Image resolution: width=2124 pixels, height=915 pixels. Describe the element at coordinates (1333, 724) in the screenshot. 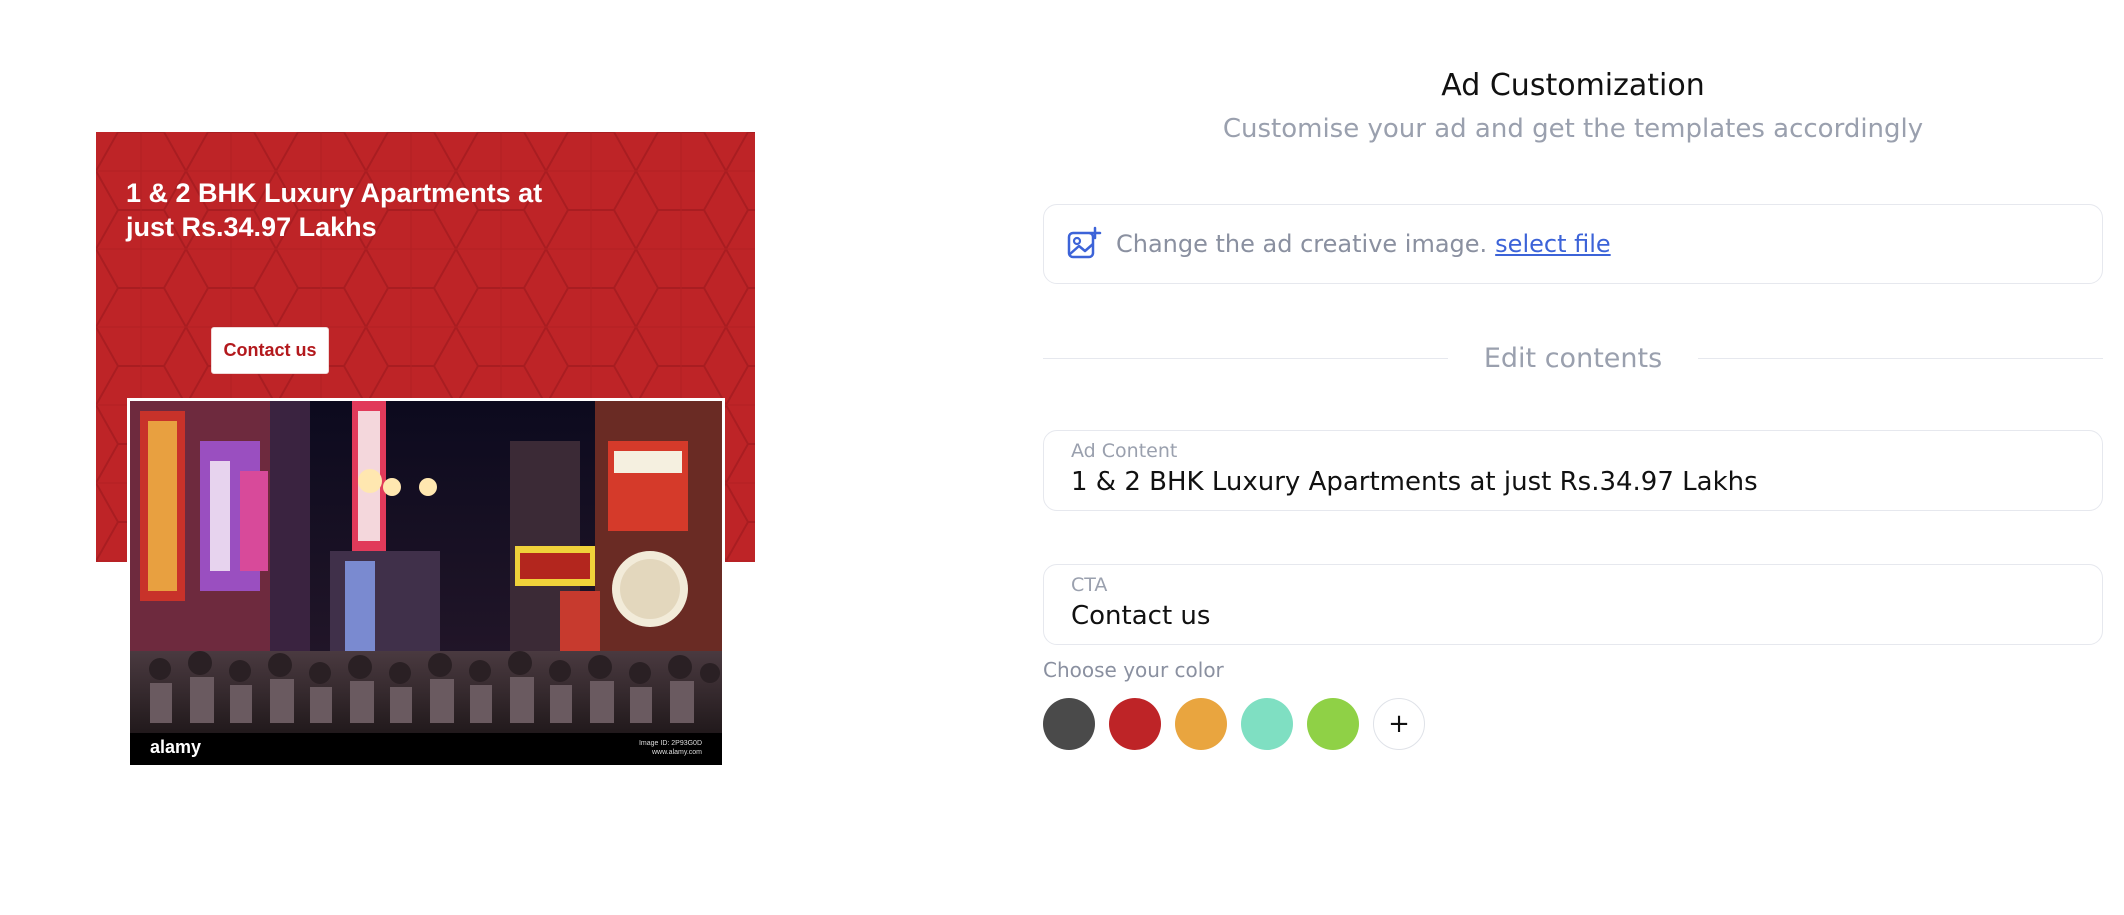

I see `color-swatch-green` at that location.